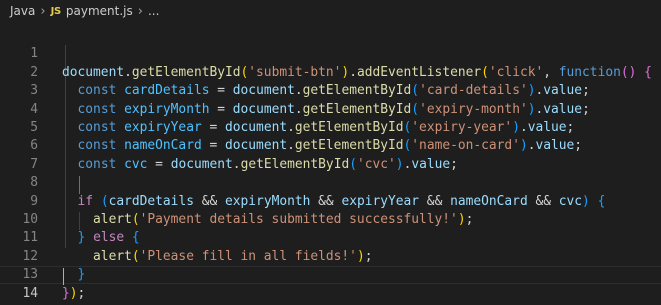 The image size is (661, 305). I want to click on breadcrumb-file: payment.js, so click(99, 11).